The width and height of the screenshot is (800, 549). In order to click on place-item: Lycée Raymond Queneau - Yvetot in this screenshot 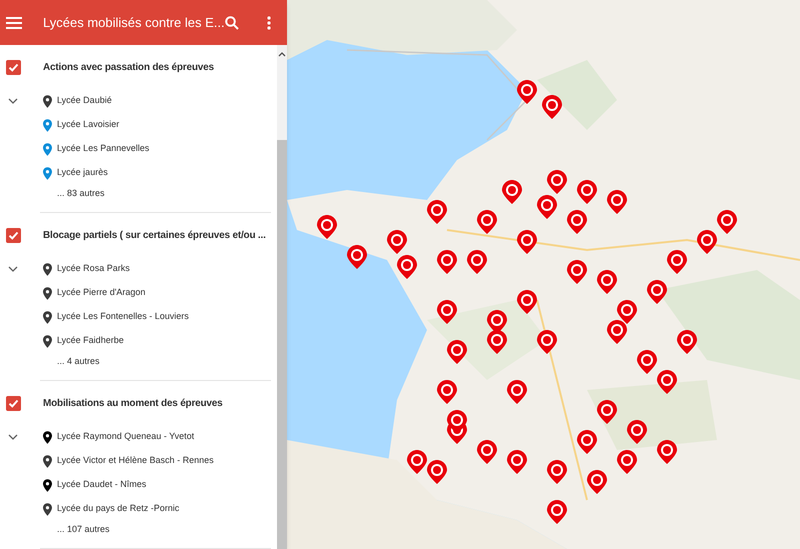, I will do `click(125, 437)`.